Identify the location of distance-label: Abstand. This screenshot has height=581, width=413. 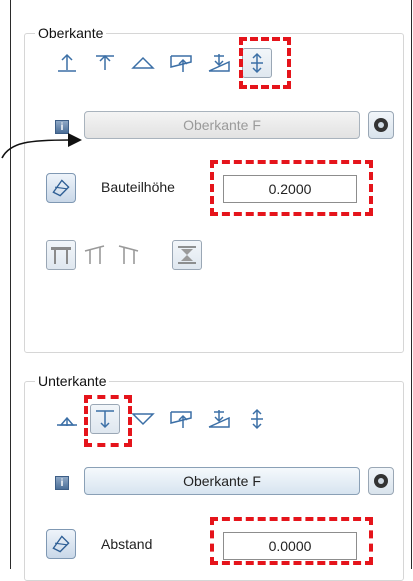
(127, 544).